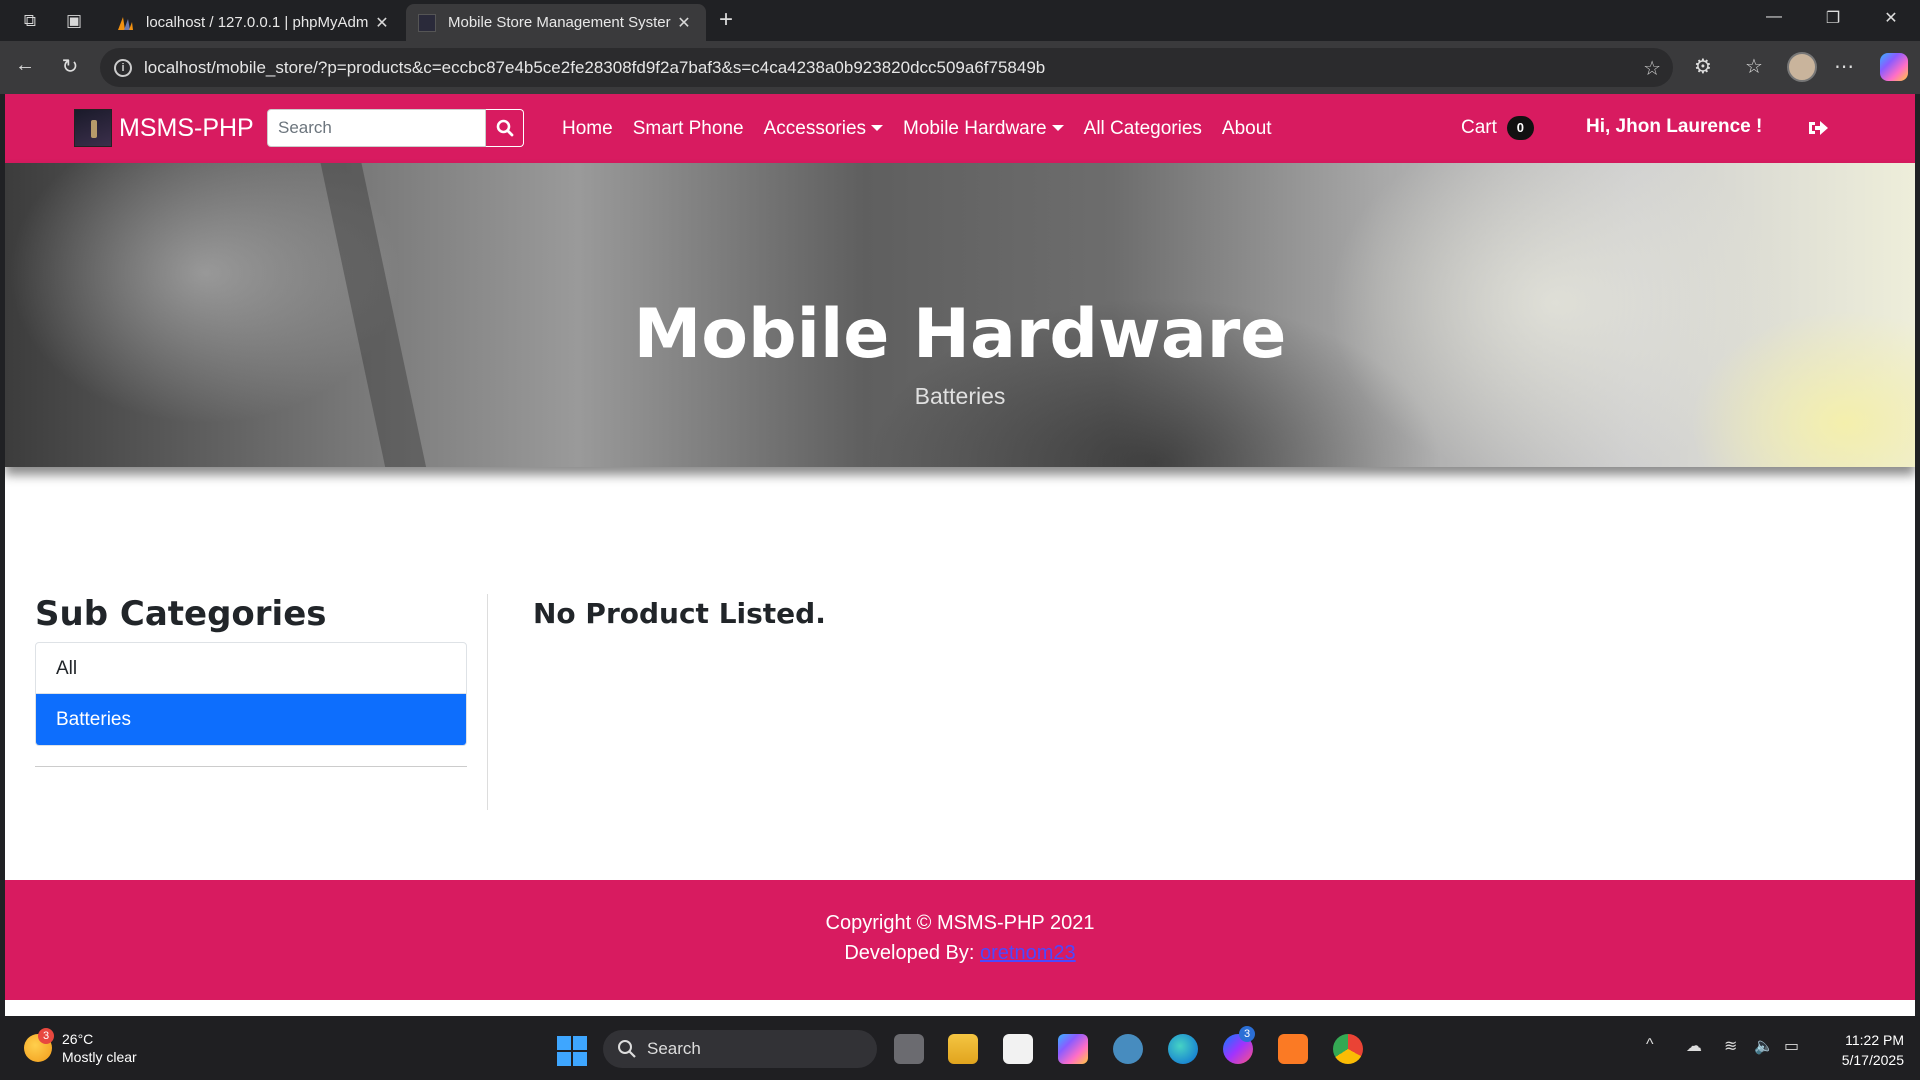  What do you see at coordinates (726, 20) in the screenshot?
I see `new-tab-icon: +` at bounding box center [726, 20].